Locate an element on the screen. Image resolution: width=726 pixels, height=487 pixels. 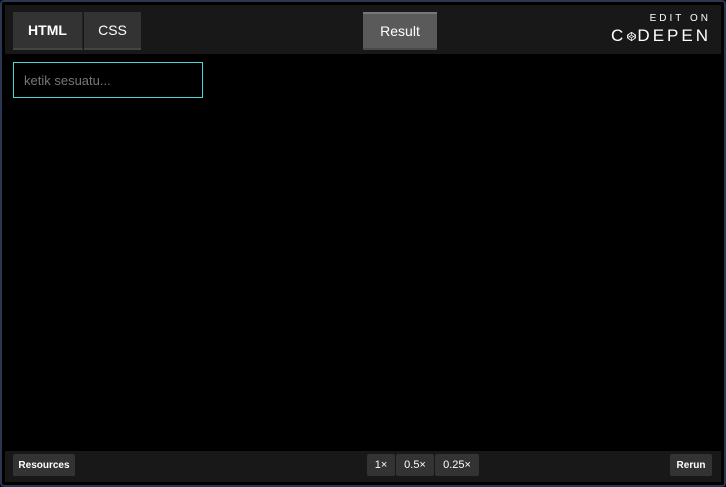
zoom-0-5x-button: 0.5× is located at coordinates (415, 465).